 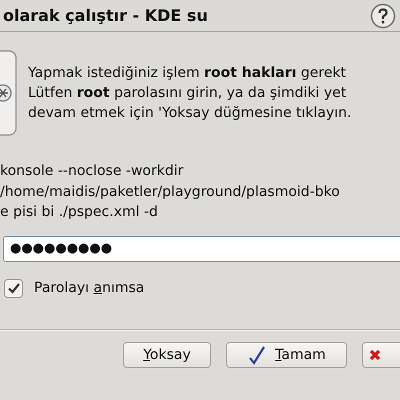 I want to click on command-text: /home/maidis/paketler/playground/plasmoid-bko, so click(x=170, y=192).